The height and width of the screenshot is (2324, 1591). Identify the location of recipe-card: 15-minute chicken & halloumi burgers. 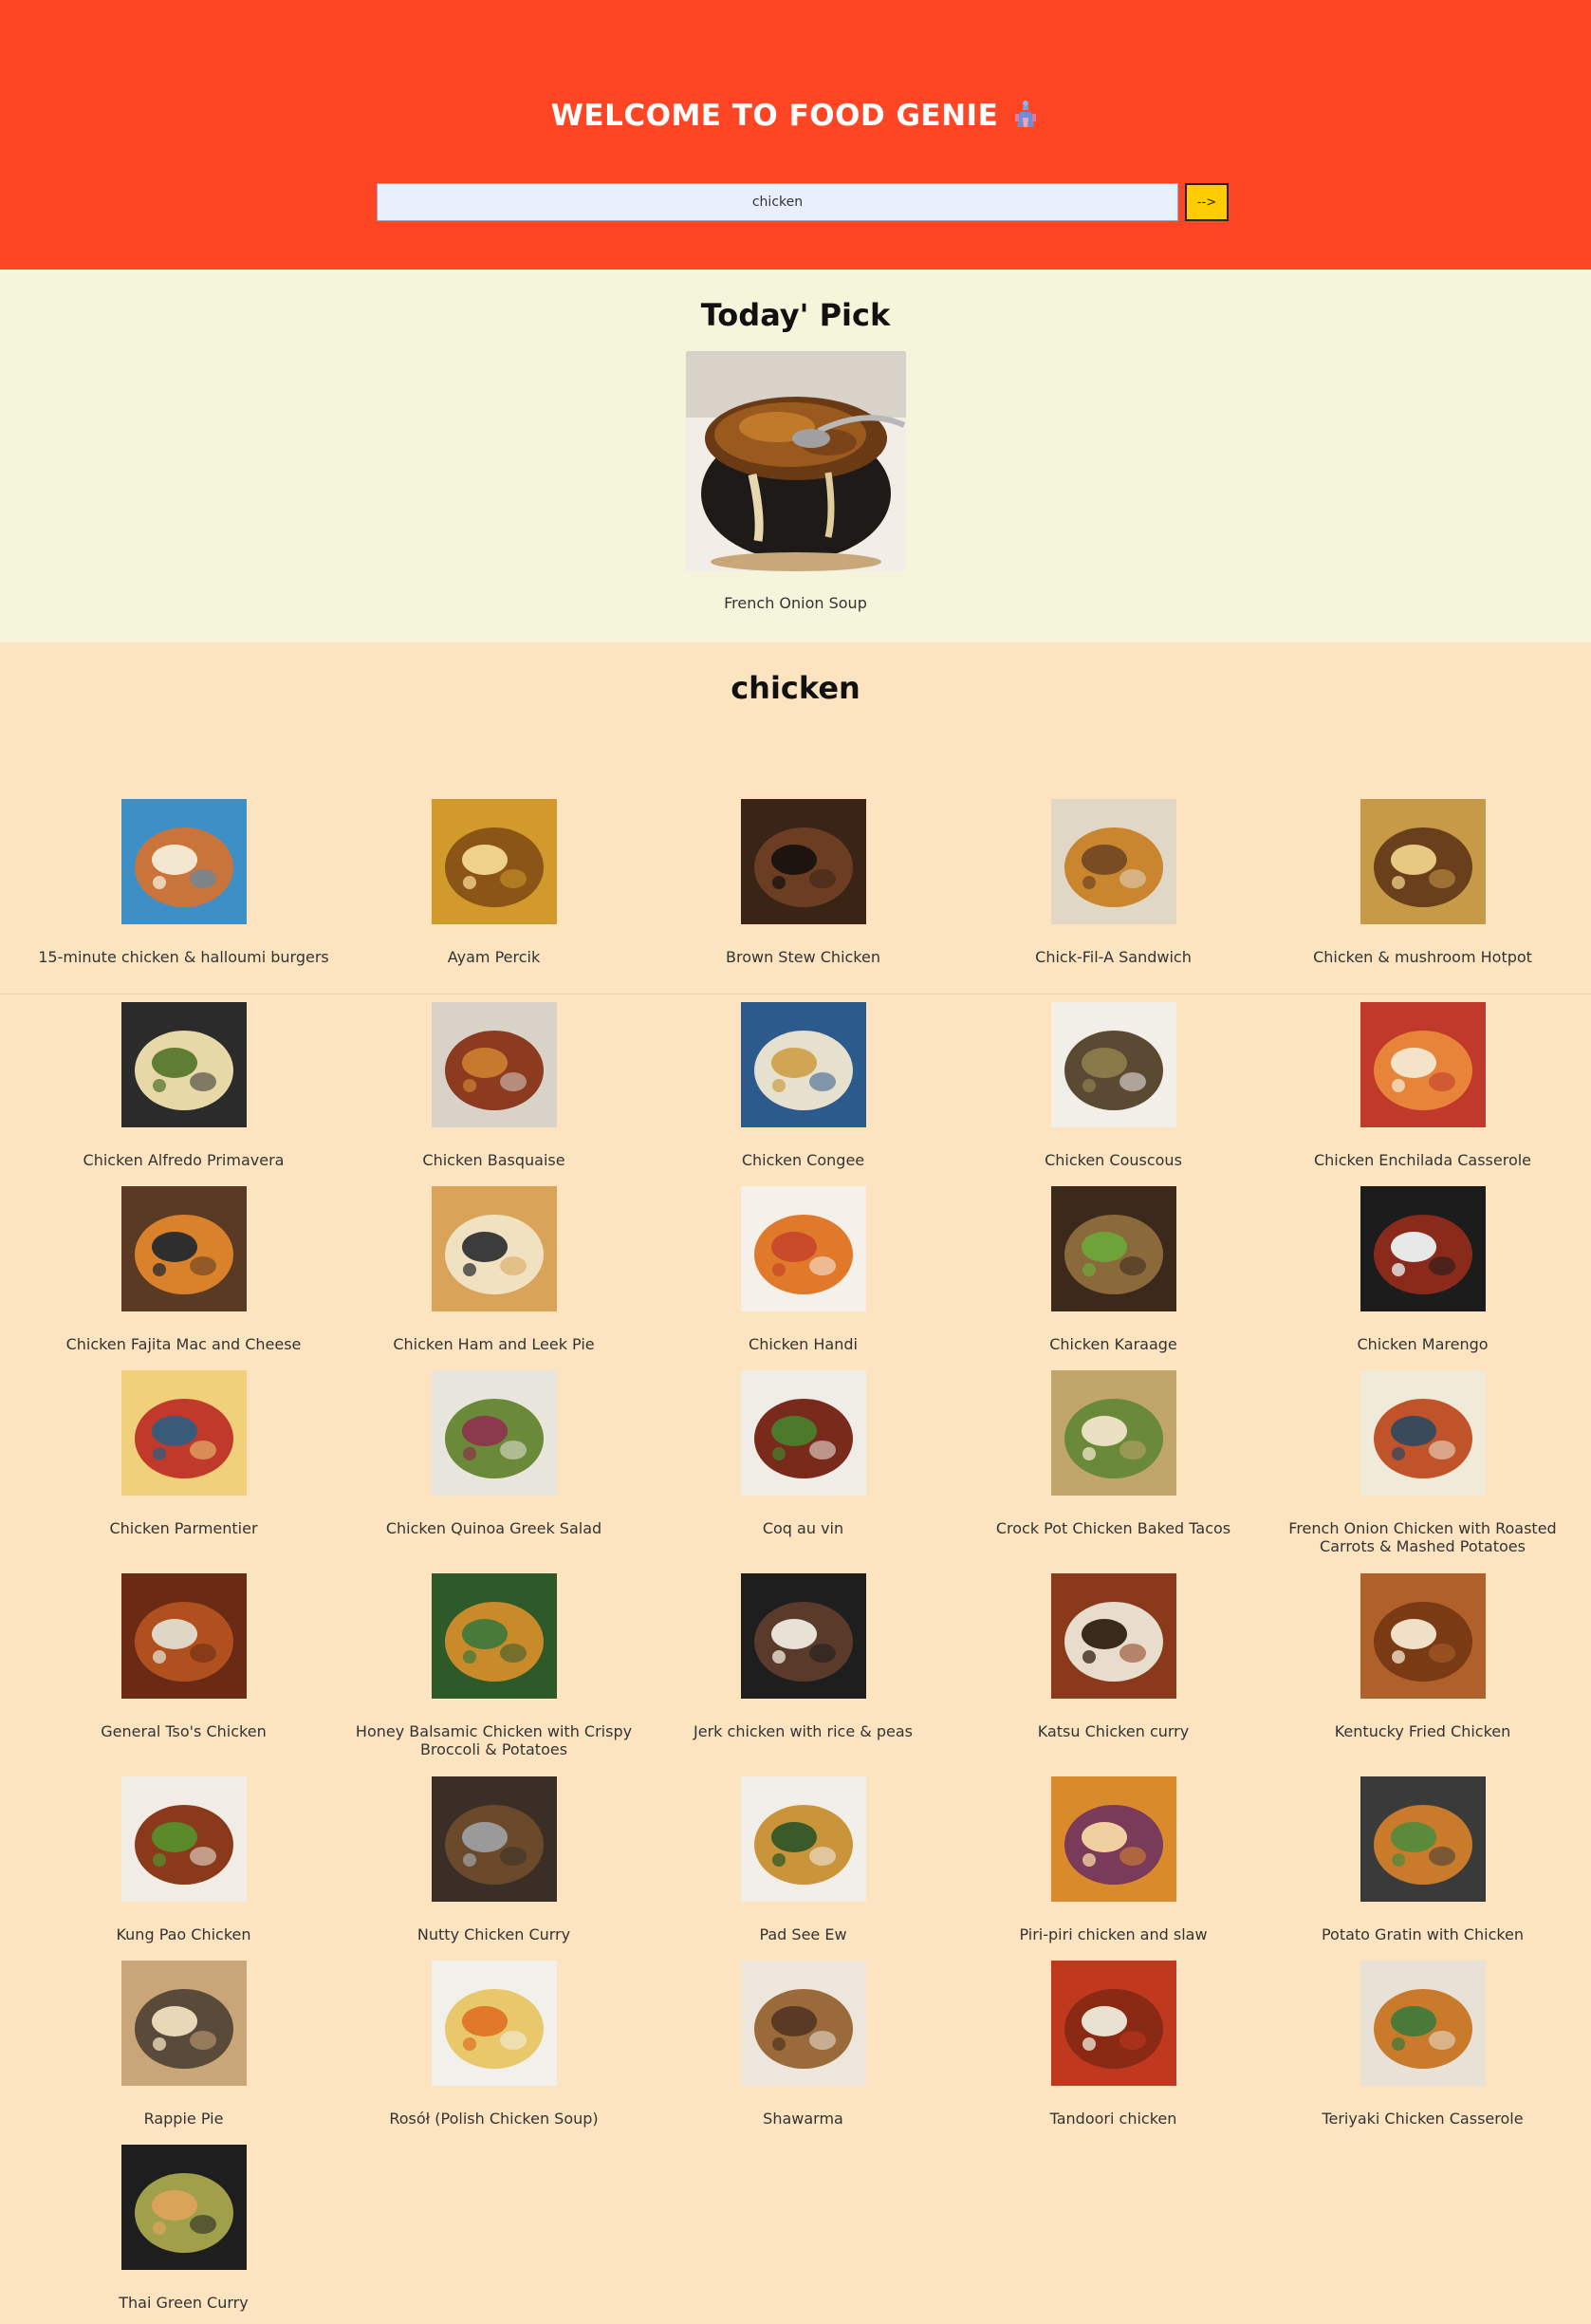
(183, 883).